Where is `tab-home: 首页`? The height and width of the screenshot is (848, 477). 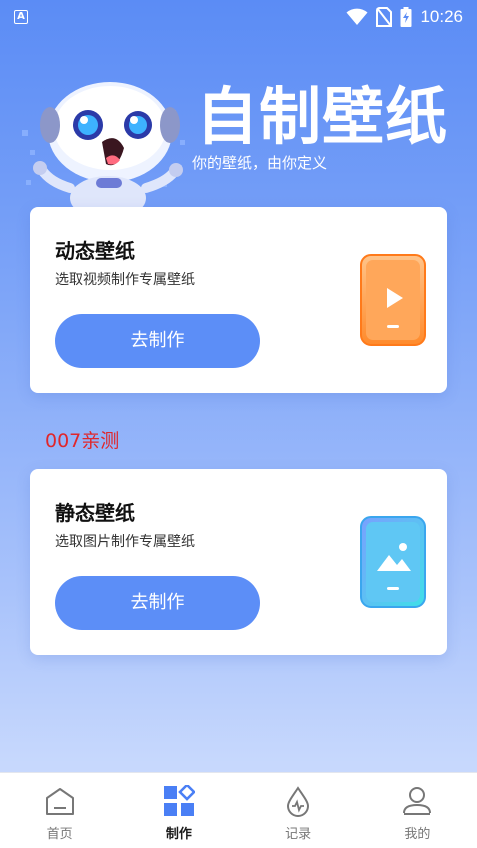
tab-home: 首页 is located at coordinates (59, 810).